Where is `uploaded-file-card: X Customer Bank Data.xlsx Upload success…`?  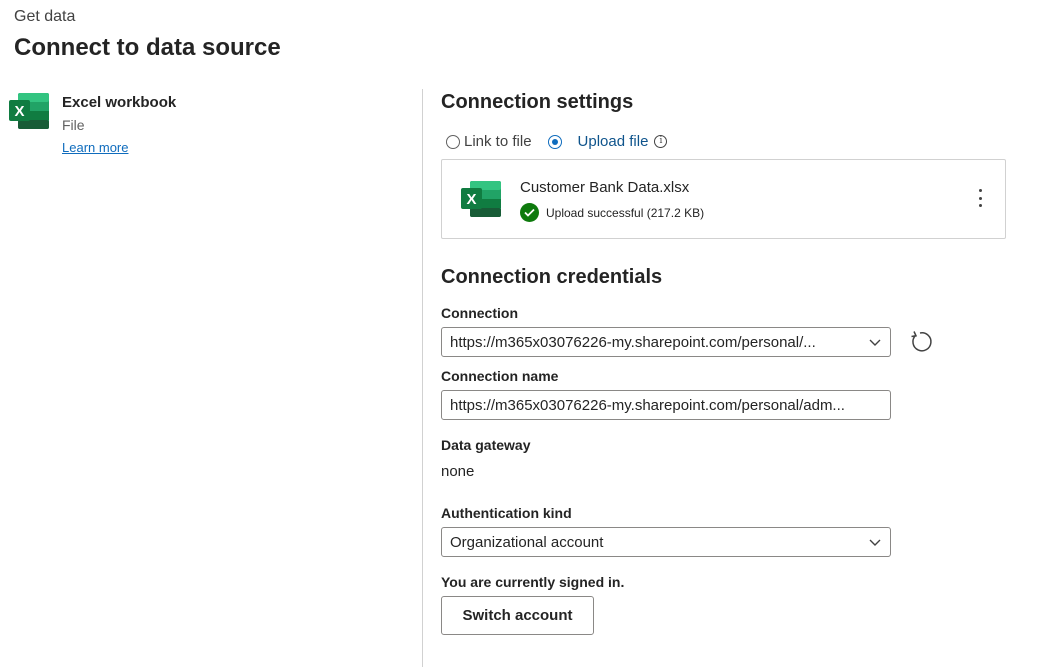
uploaded-file-card: X Customer Bank Data.xlsx Upload success… is located at coordinates (723, 199).